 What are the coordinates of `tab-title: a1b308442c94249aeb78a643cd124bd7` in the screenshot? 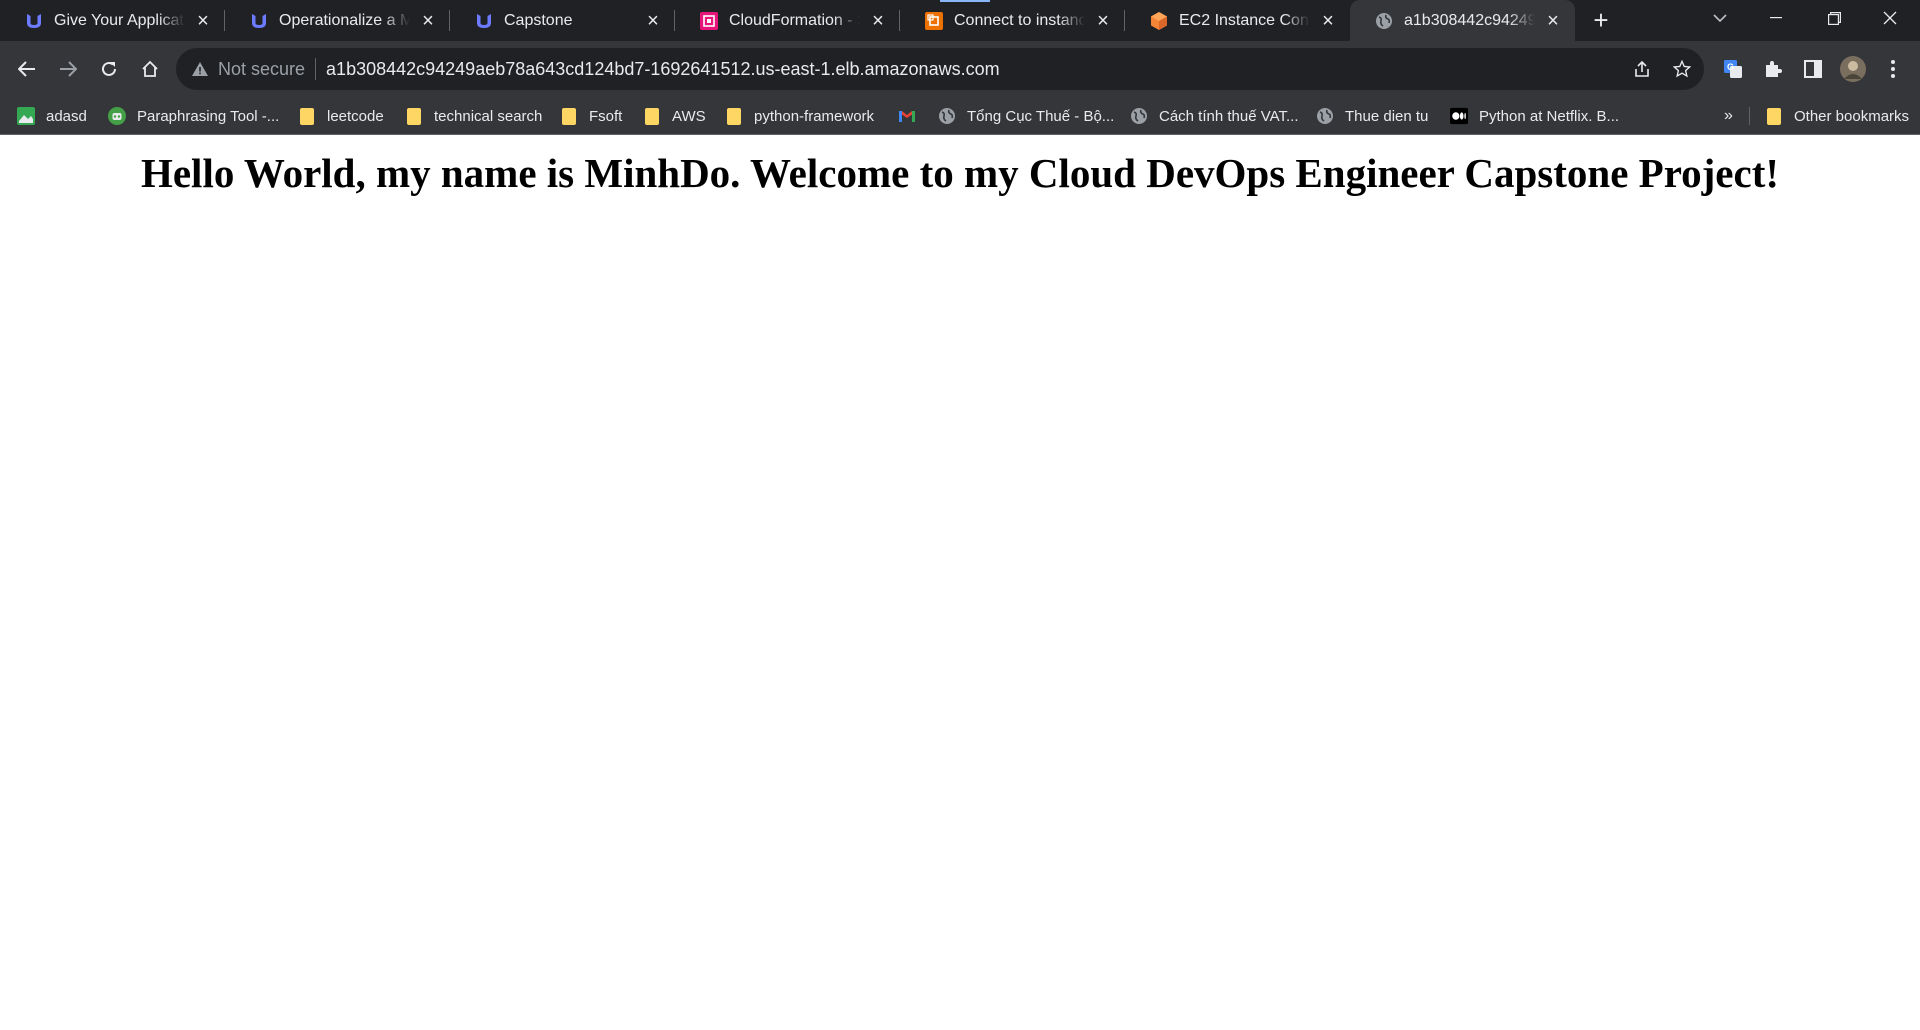 It's located at (1469, 20).